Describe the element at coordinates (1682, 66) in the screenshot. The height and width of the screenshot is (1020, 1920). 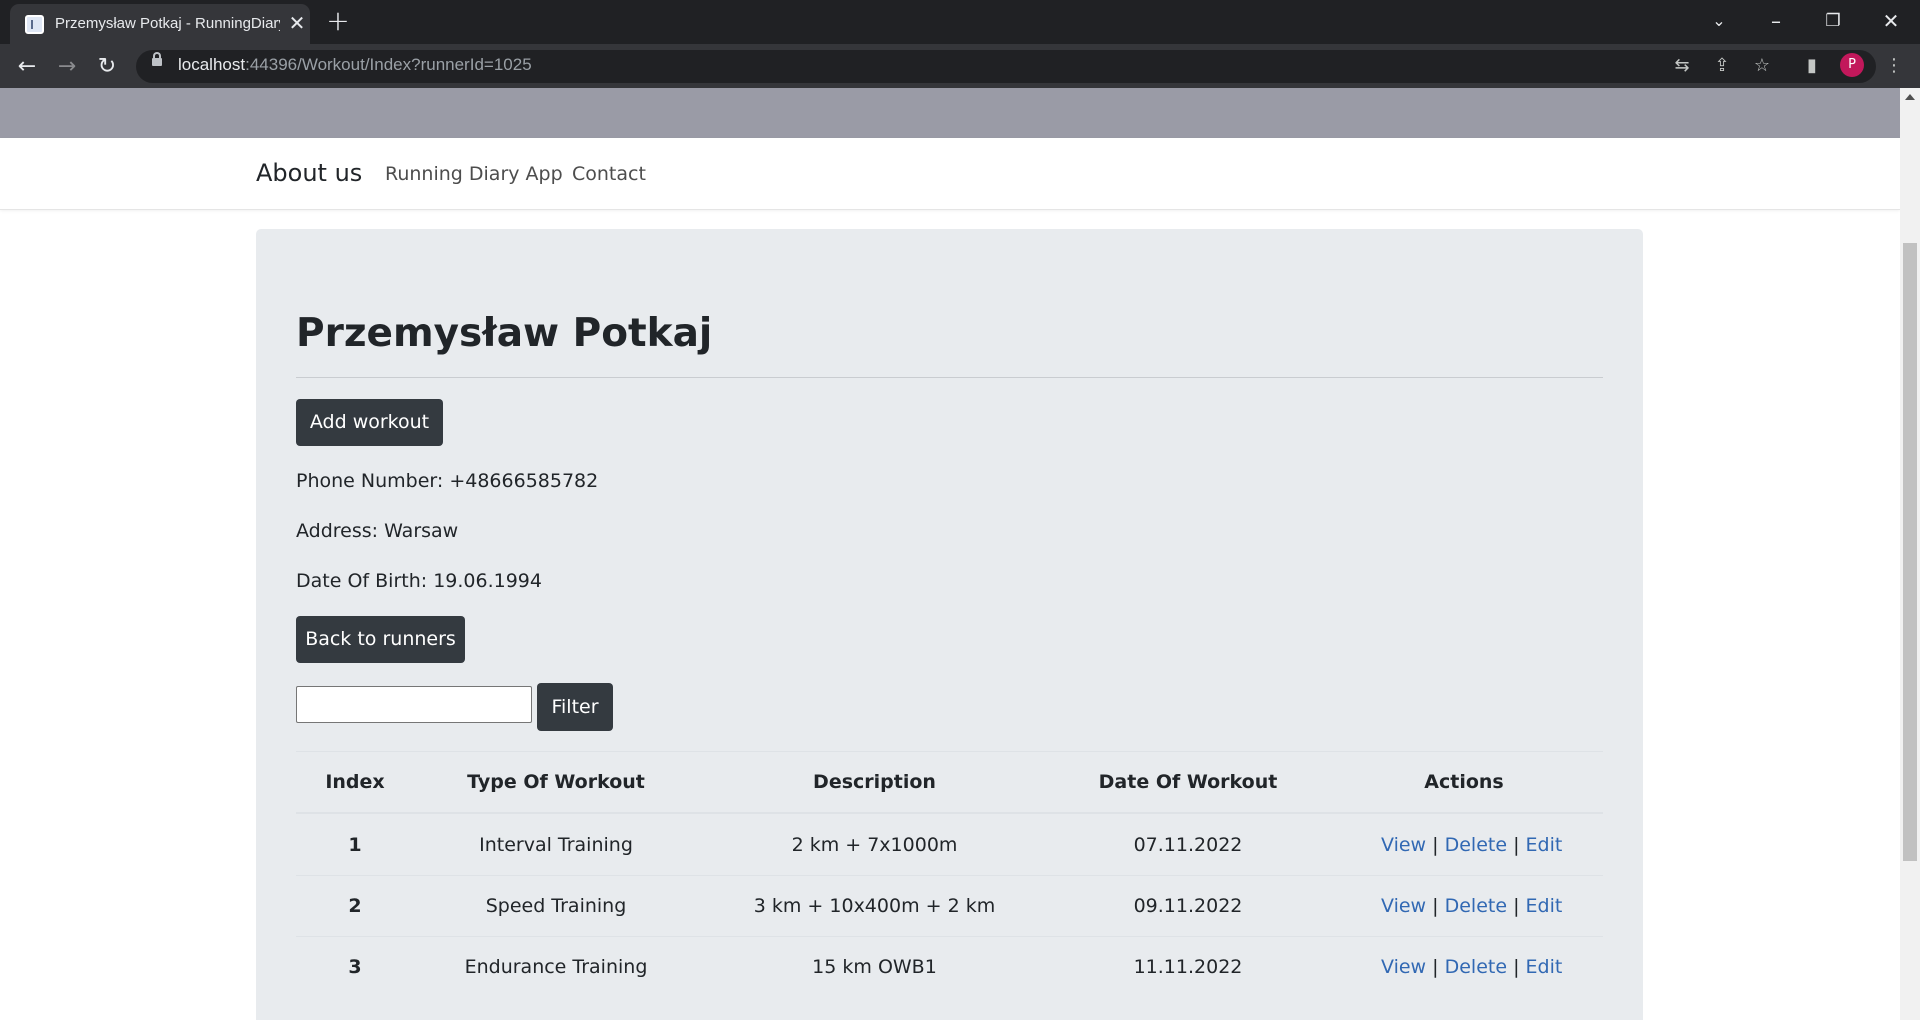
I see `translate-icon: ⇆` at that location.